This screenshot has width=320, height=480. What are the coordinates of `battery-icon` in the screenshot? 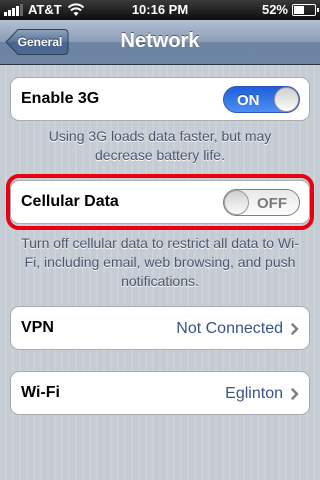 It's located at (305, 9).